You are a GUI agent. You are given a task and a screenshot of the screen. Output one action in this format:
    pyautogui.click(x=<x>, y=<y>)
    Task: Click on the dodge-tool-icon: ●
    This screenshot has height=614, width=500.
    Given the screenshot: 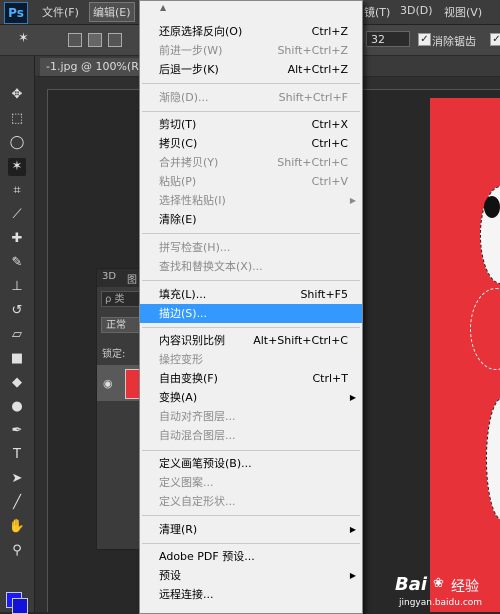 What is the action you would take?
    pyautogui.click(x=17, y=407)
    